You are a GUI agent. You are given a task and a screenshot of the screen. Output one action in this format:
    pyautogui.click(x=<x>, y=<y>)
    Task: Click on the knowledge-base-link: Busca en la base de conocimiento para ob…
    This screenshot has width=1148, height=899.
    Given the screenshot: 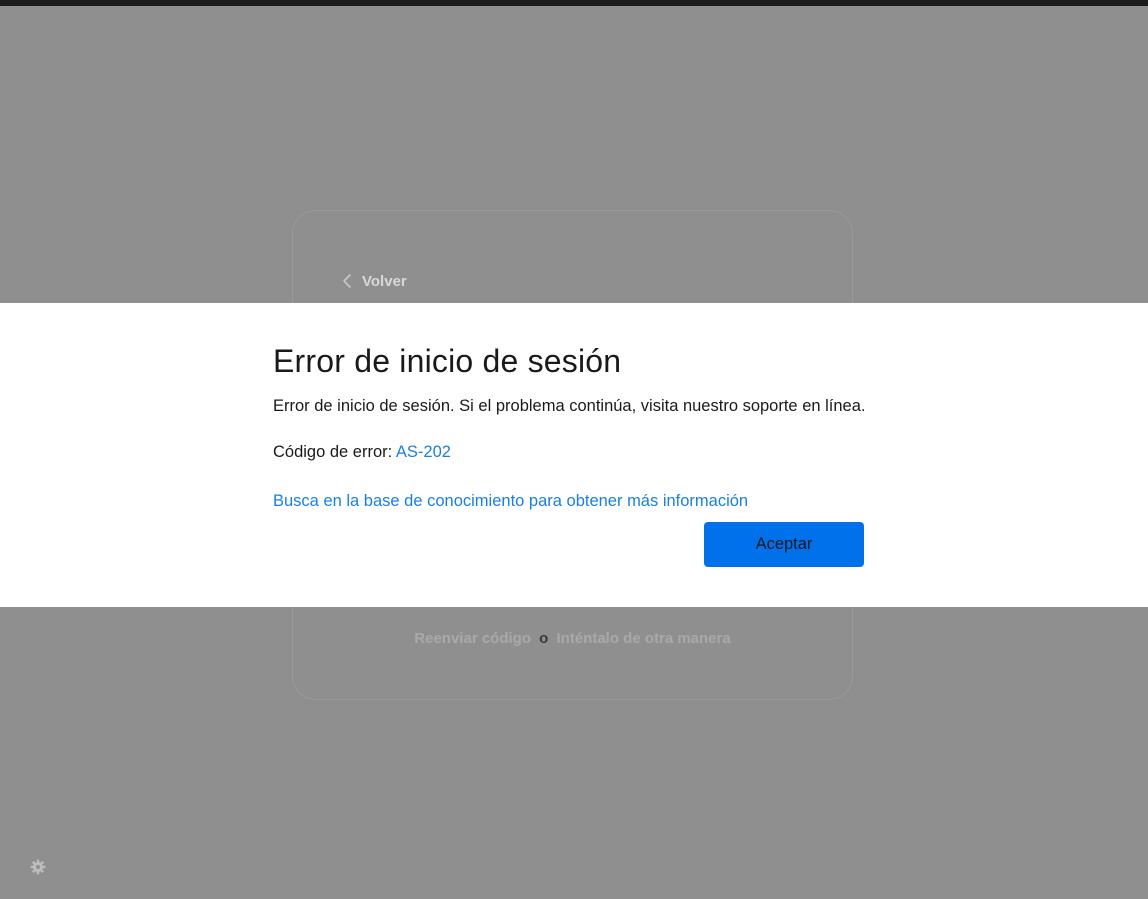 What is the action you would take?
    pyautogui.click(x=510, y=501)
    